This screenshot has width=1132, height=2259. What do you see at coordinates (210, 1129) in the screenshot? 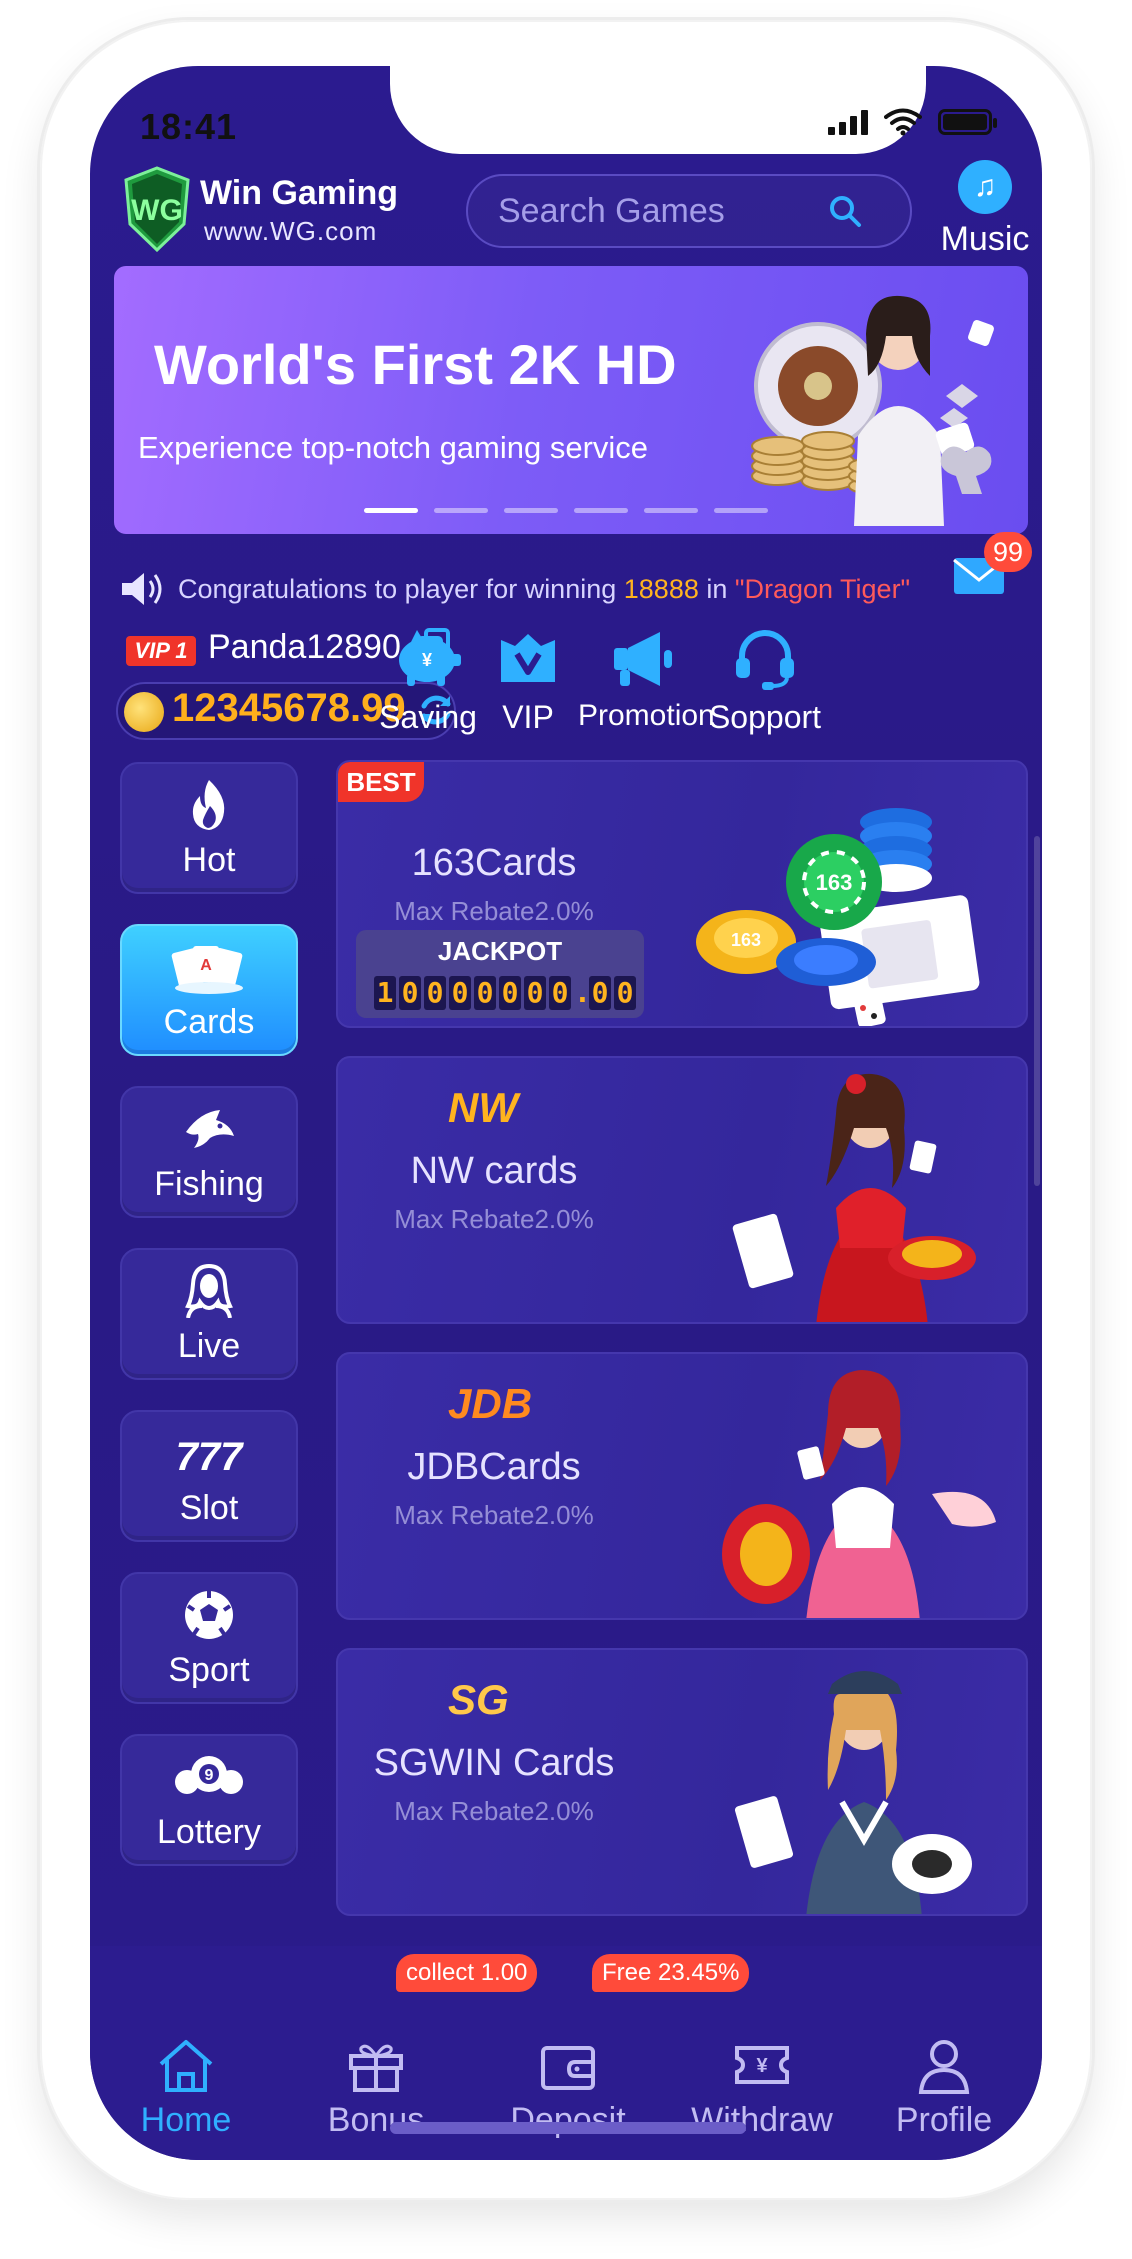
I see `shark-icon` at bounding box center [210, 1129].